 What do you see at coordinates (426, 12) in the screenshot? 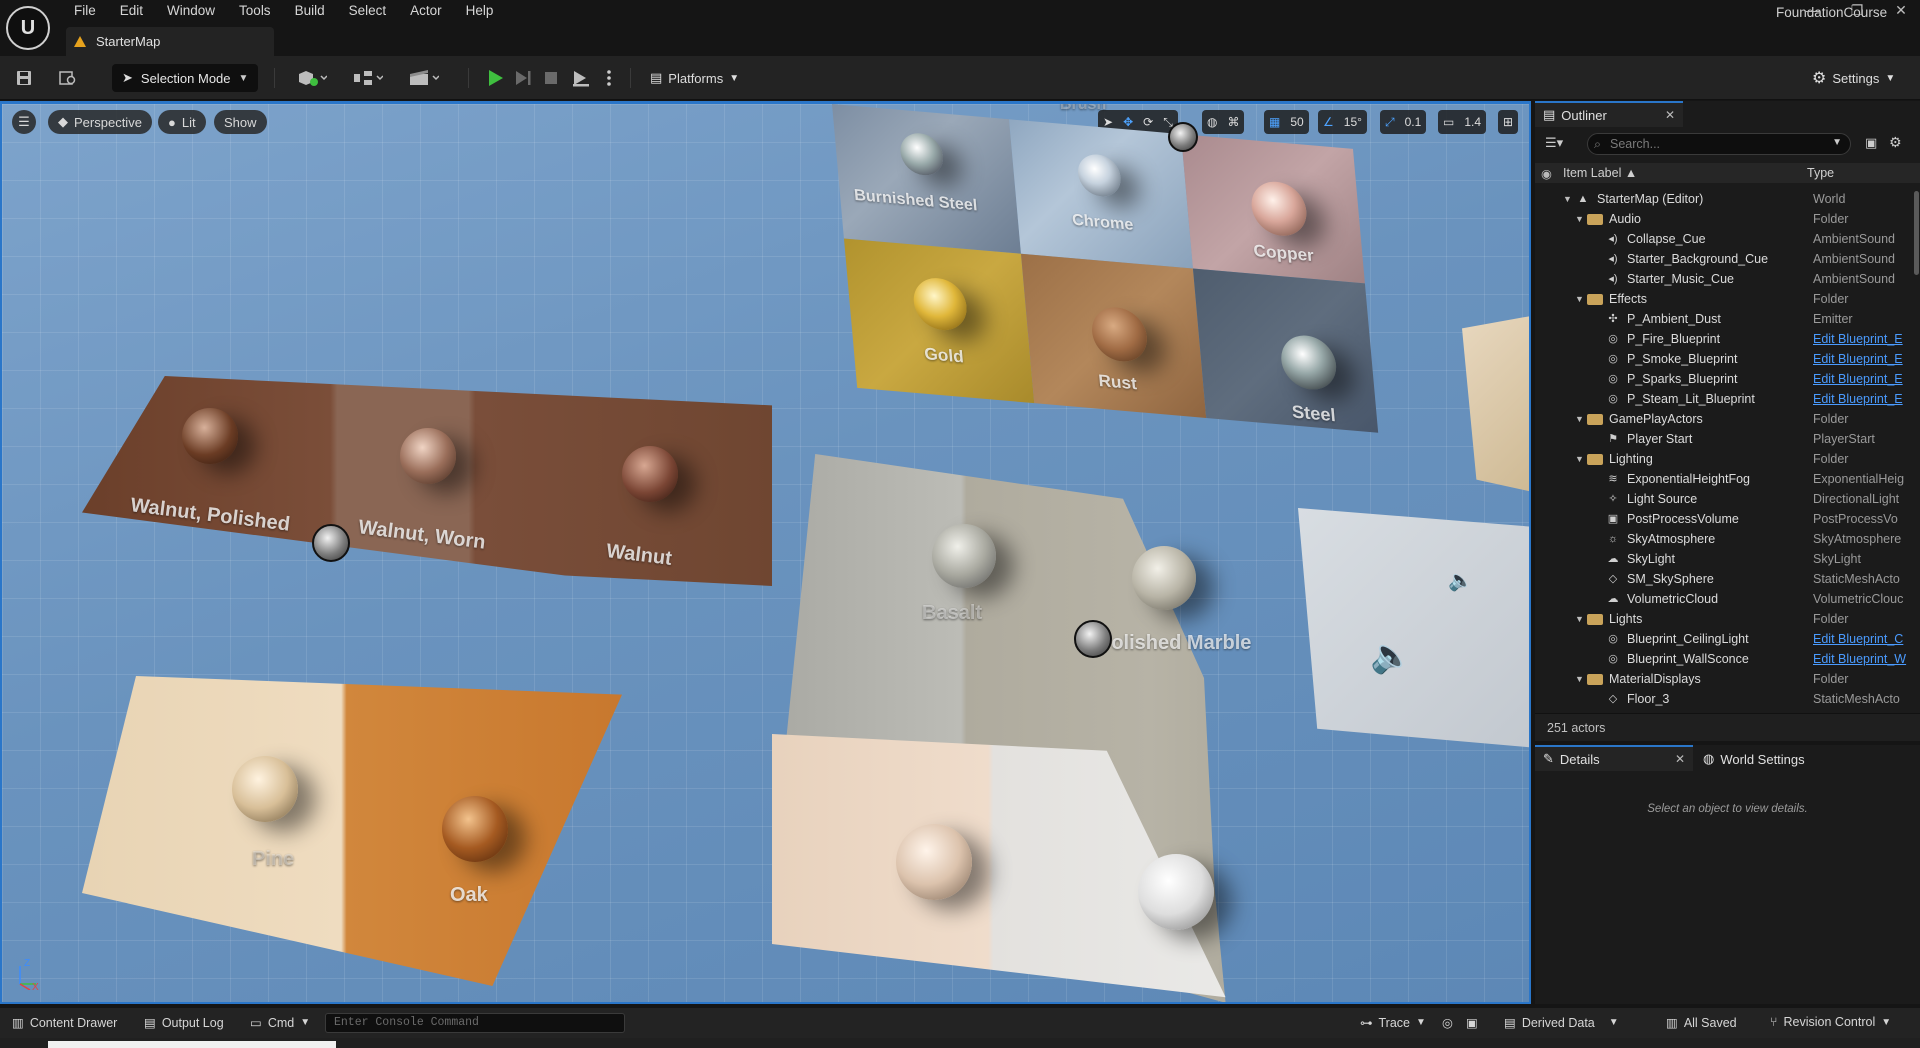
I see `menu-actor: Actor` at bounding box center [426, 12].